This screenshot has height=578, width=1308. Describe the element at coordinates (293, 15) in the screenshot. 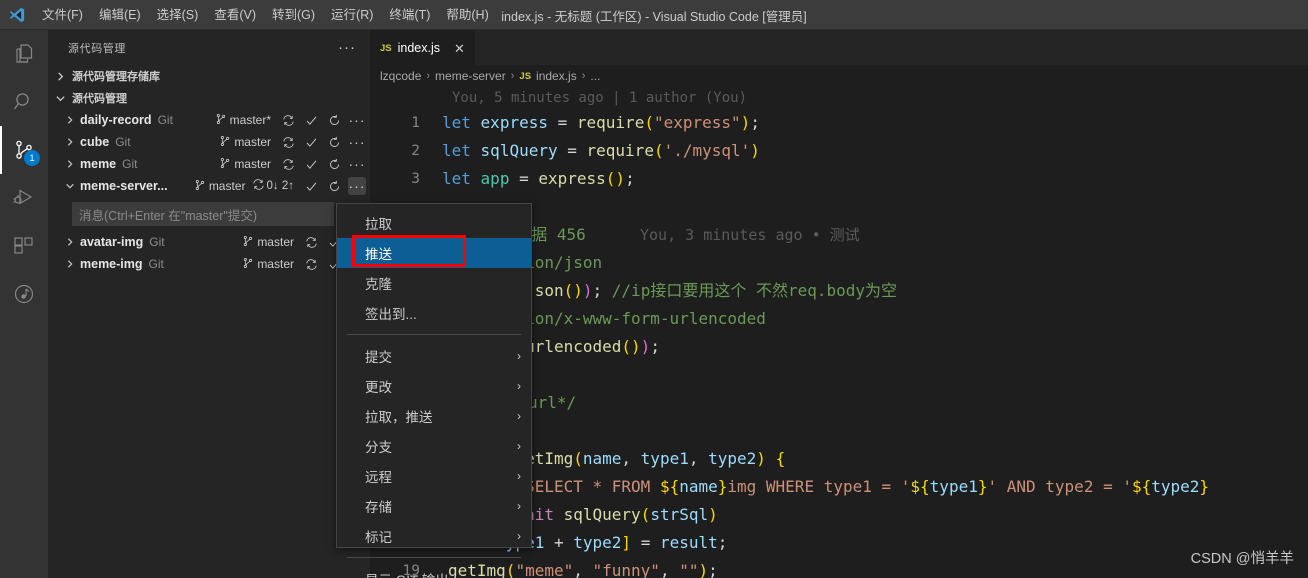

I see `menu-go: 转到(G)` at that location.